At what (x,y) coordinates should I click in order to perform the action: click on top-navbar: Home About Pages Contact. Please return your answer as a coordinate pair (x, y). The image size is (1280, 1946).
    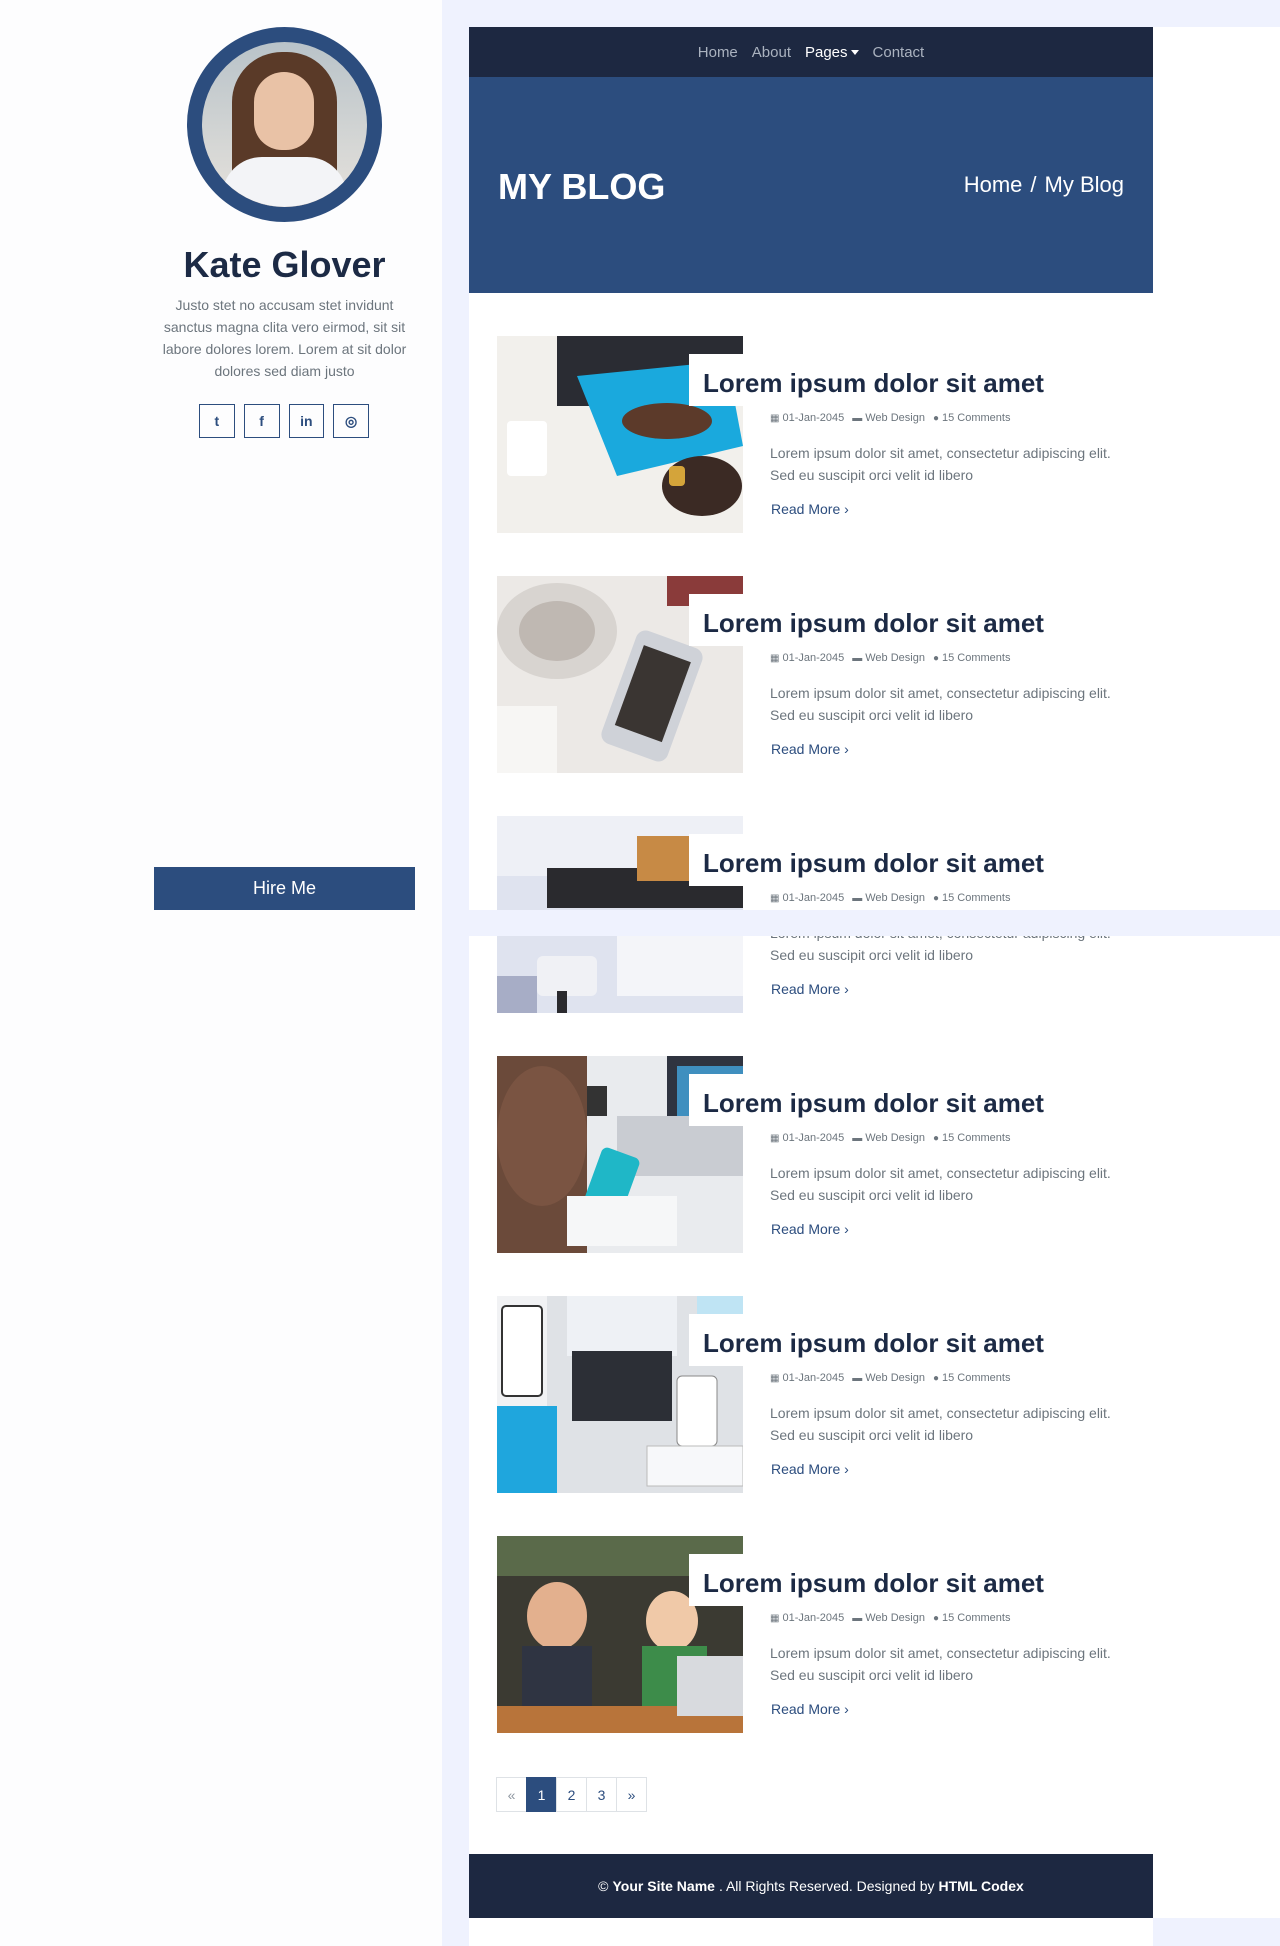
    Looking at the image, I should click on (811, 52).